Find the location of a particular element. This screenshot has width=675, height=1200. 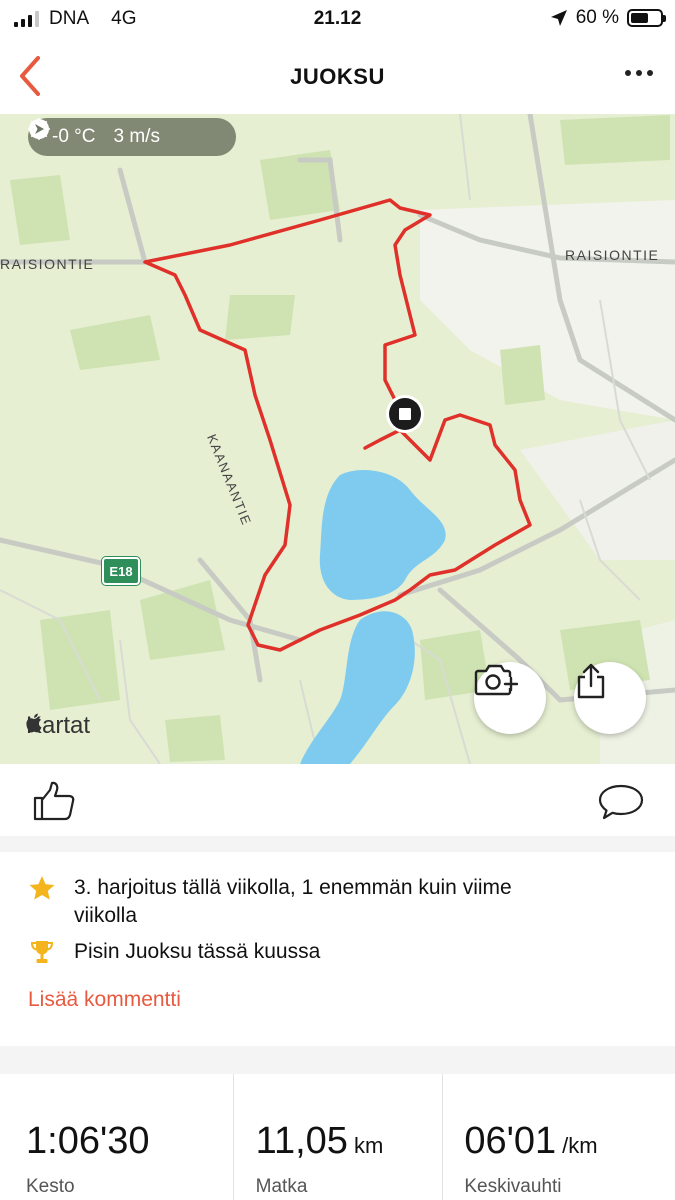

location-arrow-icon is located at coordinates (558, 18).